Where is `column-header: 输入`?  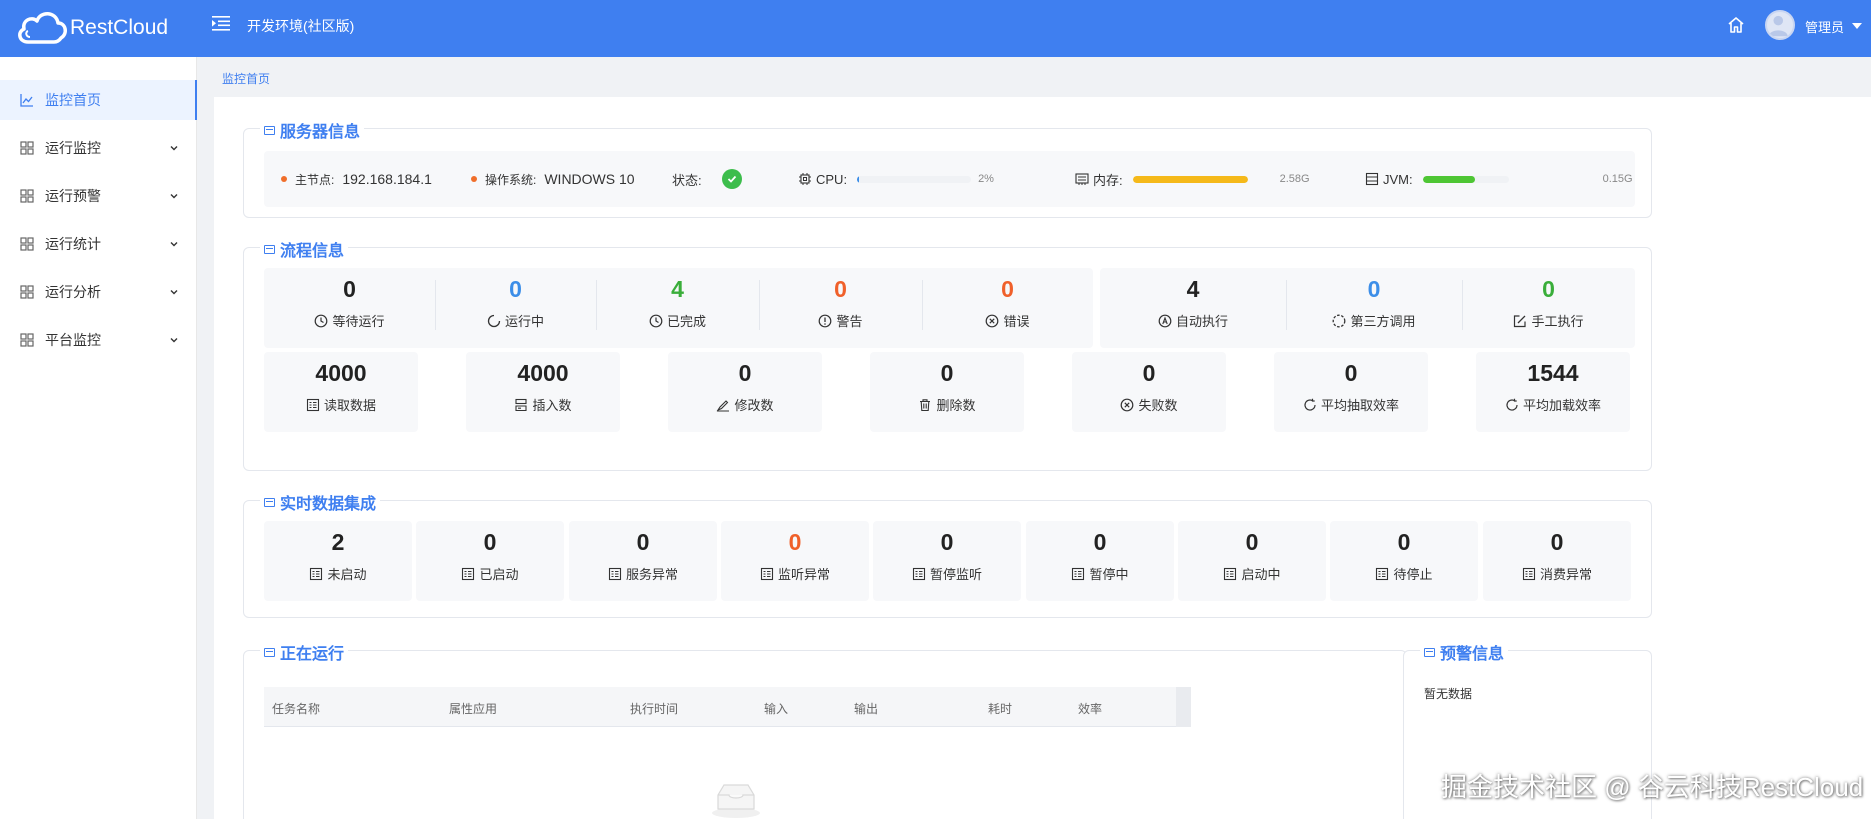 column-header: 输入 is located at coordinates (776, 708).